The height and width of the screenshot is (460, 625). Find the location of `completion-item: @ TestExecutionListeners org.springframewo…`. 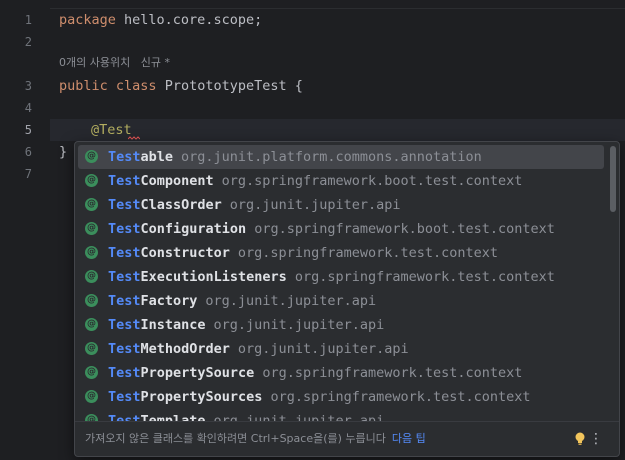

completion-item: @ TestExecutionListeners org.springframewo… is located at coordinates (341, 277).